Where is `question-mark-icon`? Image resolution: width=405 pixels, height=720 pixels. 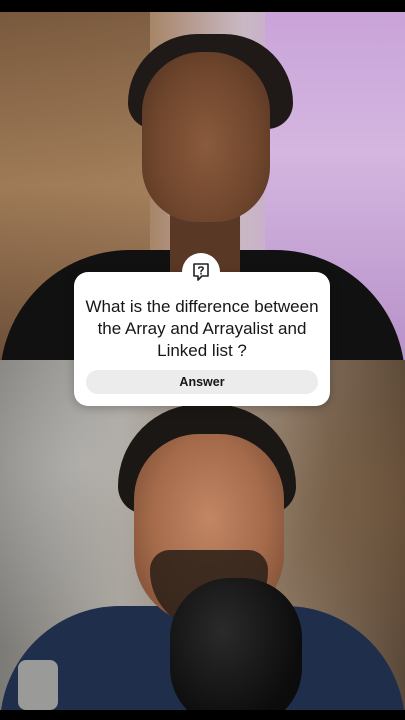
question-mark-icon is located at coordinates (201, 272).